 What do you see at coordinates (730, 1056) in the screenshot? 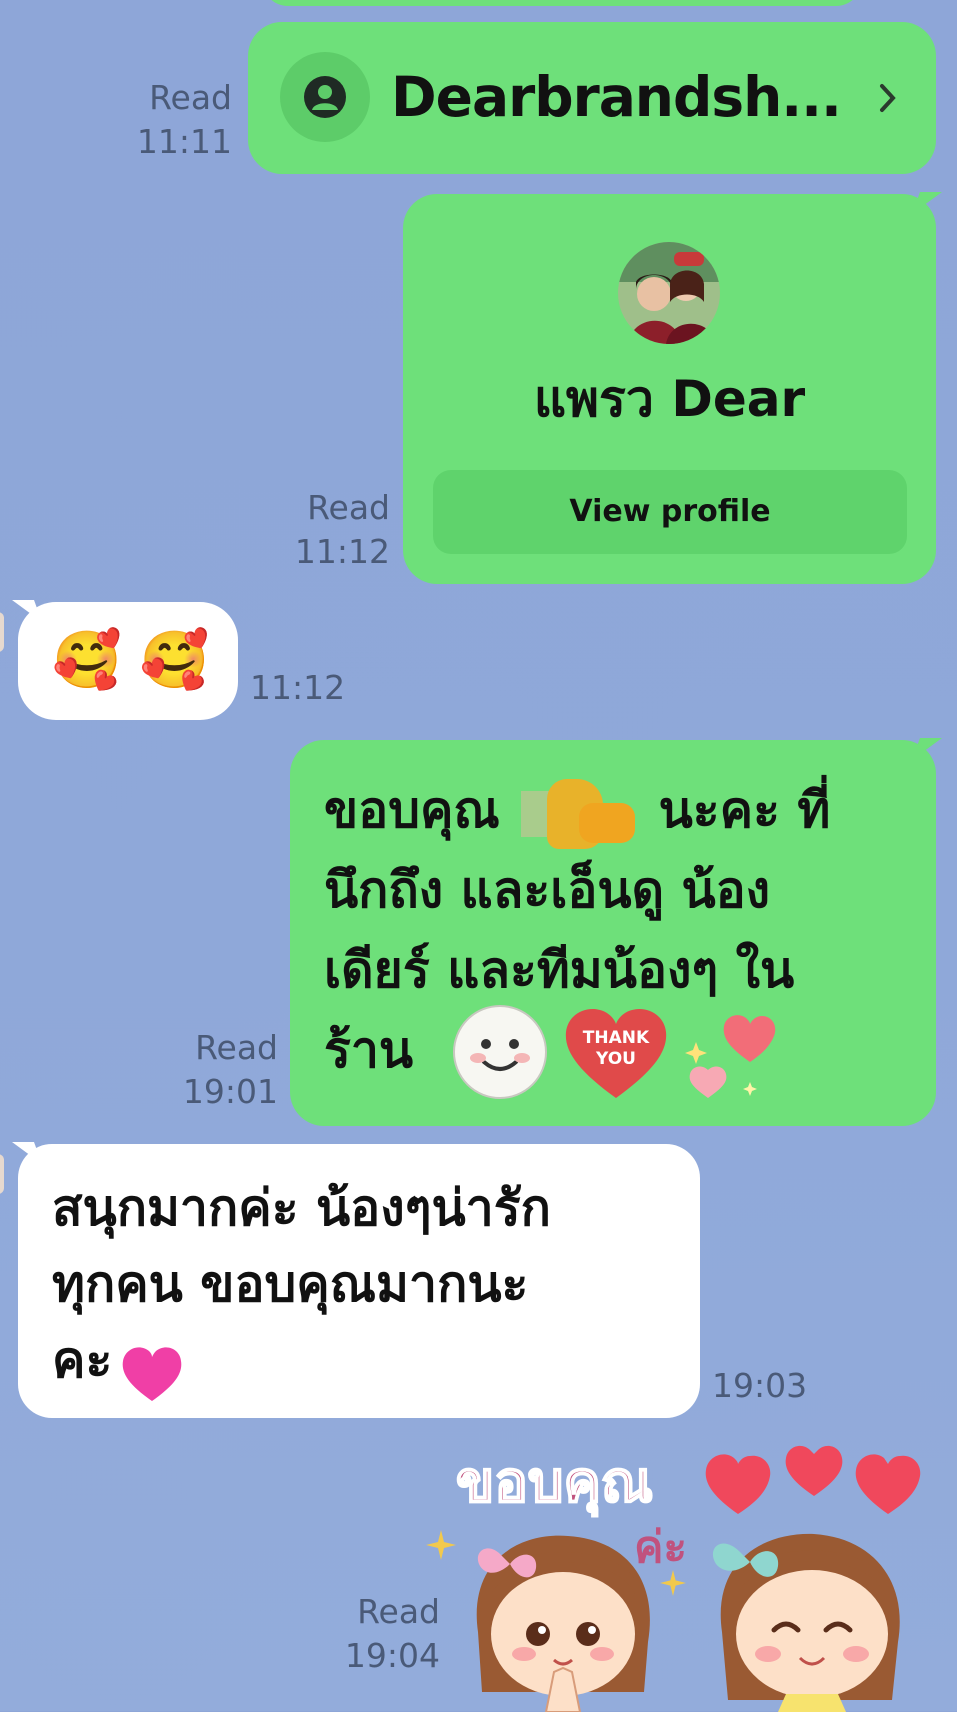
I see `sparkling-hearts-icon` at bounding box center [730, 1056].